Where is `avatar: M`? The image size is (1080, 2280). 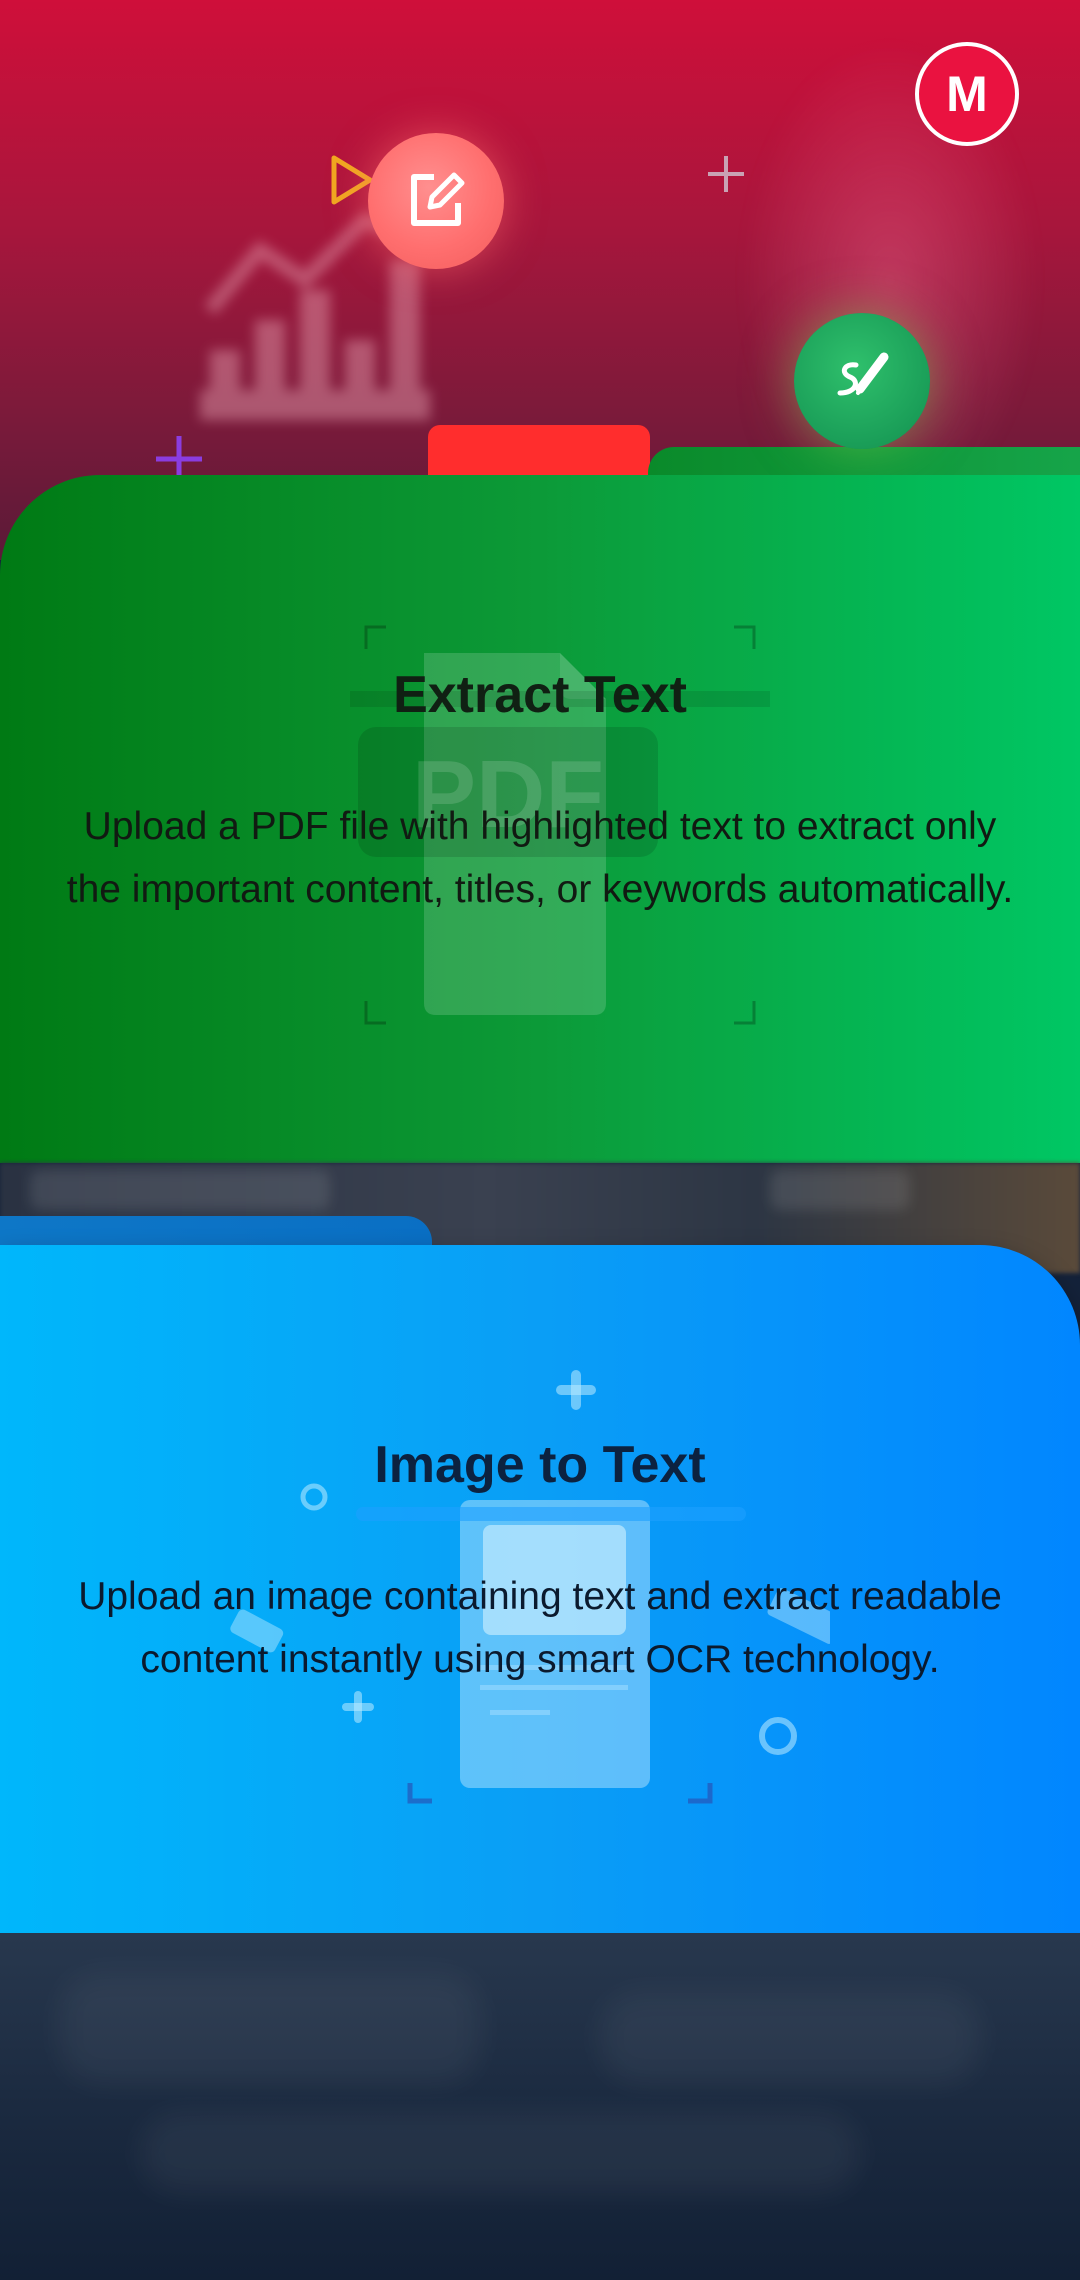
avatar: M is located at coordinates (967, 94).